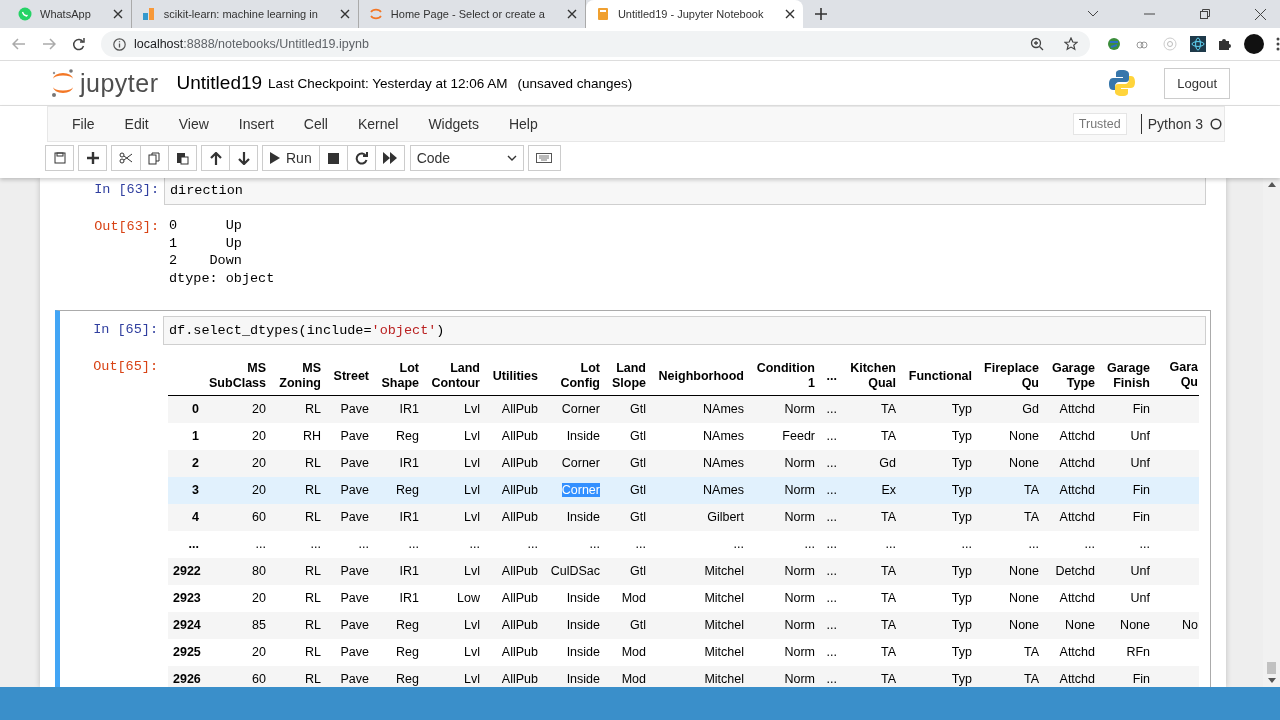 The image size is (1280, 720). What do you see at coordinates (1183, 375) in the screenshot?
I see `column-header: Gara Qu` at bounding box center [1183, 375].